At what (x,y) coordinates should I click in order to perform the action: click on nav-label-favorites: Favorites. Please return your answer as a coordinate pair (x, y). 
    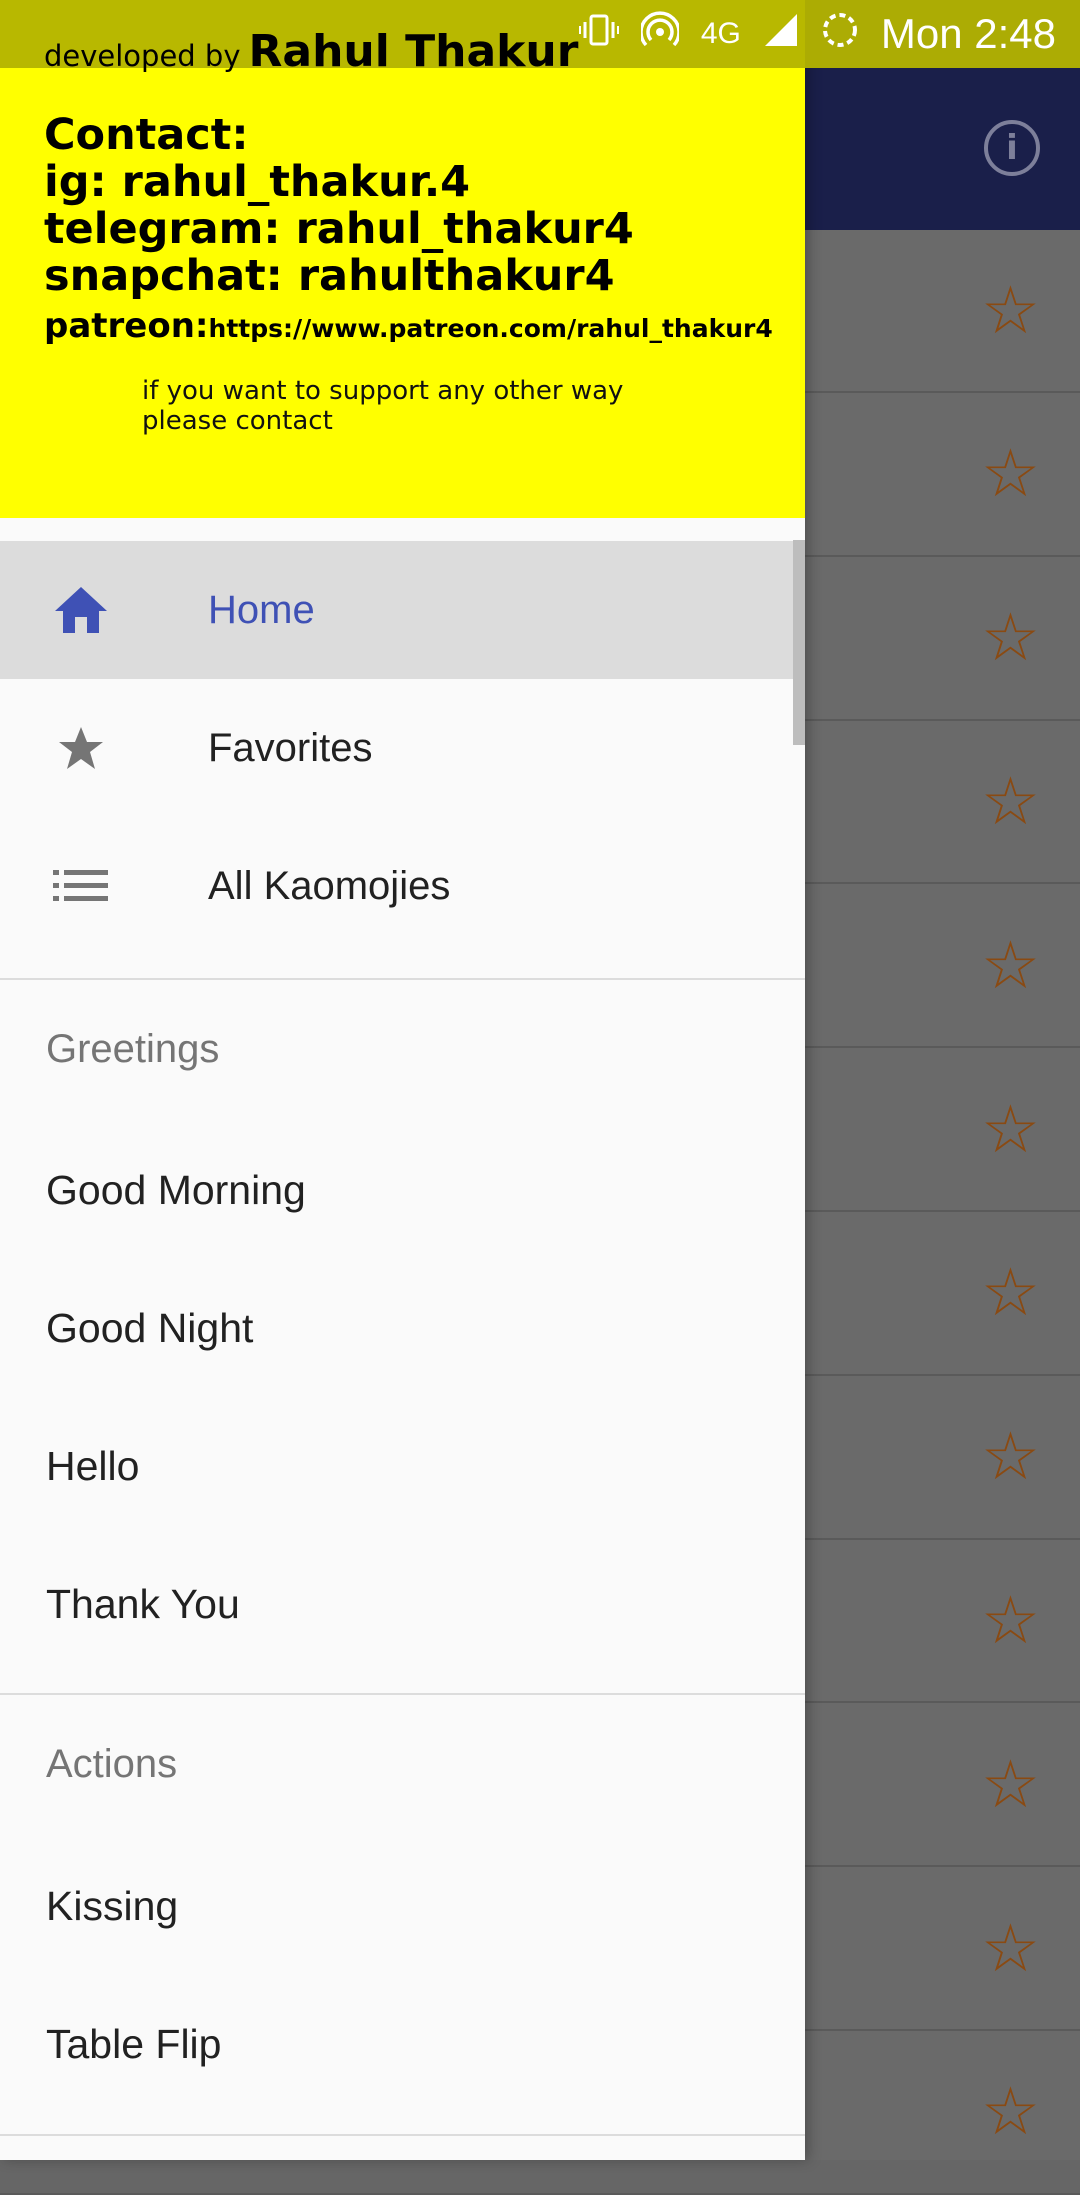
    Looking at the image, I should click on (290, 747).